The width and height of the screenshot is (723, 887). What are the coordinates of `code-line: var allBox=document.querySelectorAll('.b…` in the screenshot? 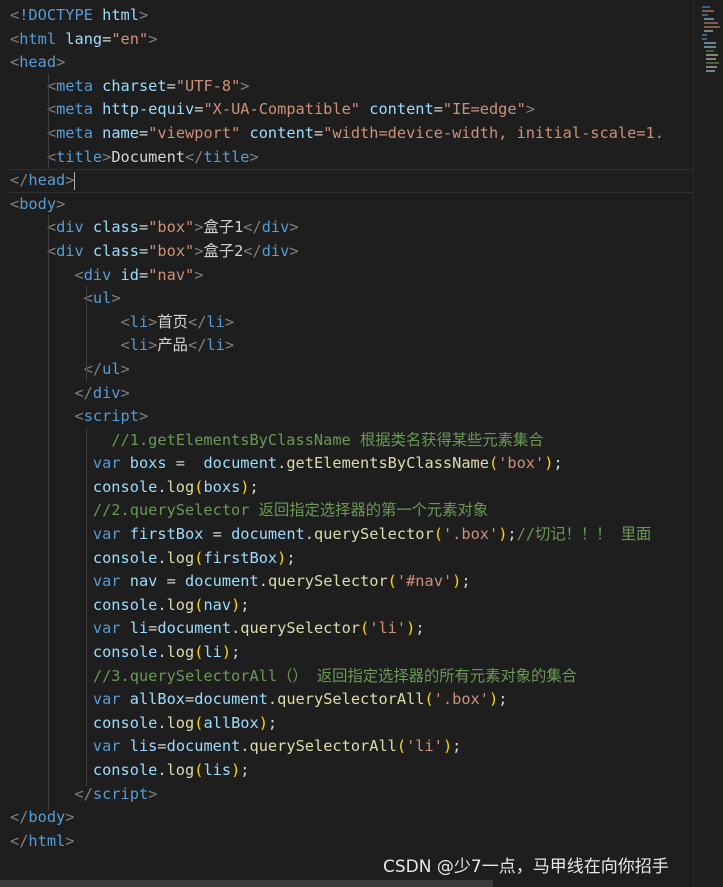 It's located at (351, 700).